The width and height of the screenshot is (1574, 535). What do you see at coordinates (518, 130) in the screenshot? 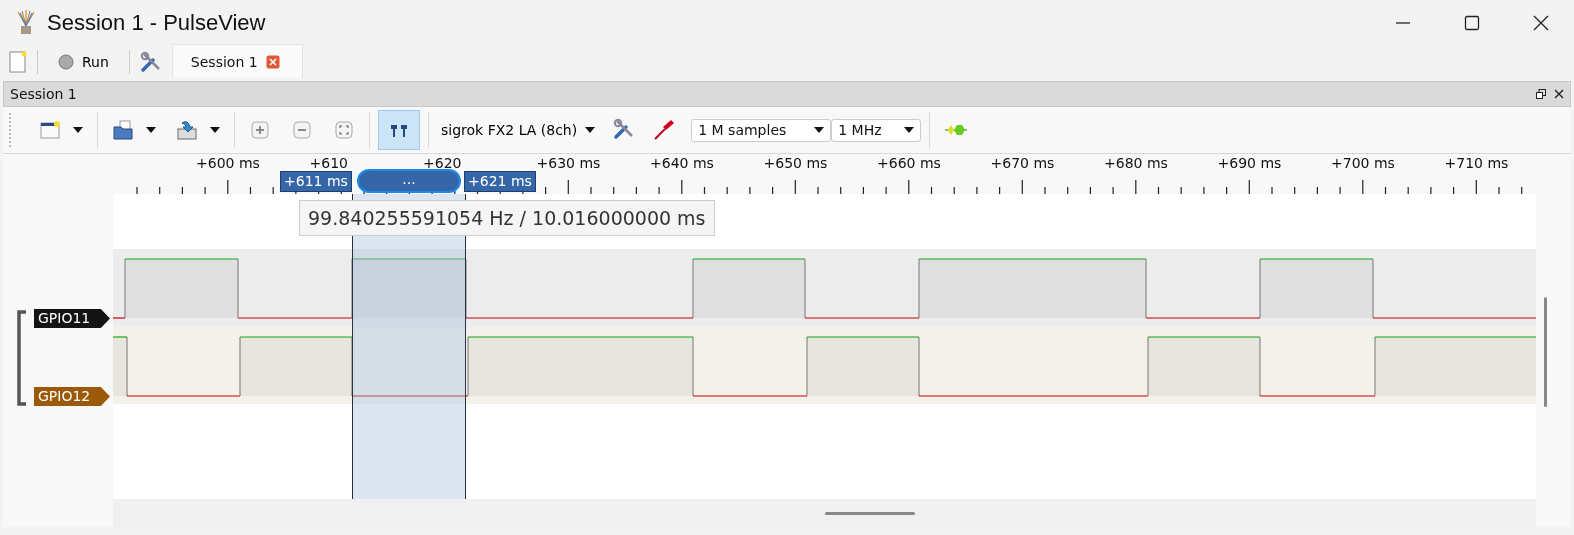
I see `device-button: sigrok FX2 LA (8ch)` at bounding box center [518, 130].